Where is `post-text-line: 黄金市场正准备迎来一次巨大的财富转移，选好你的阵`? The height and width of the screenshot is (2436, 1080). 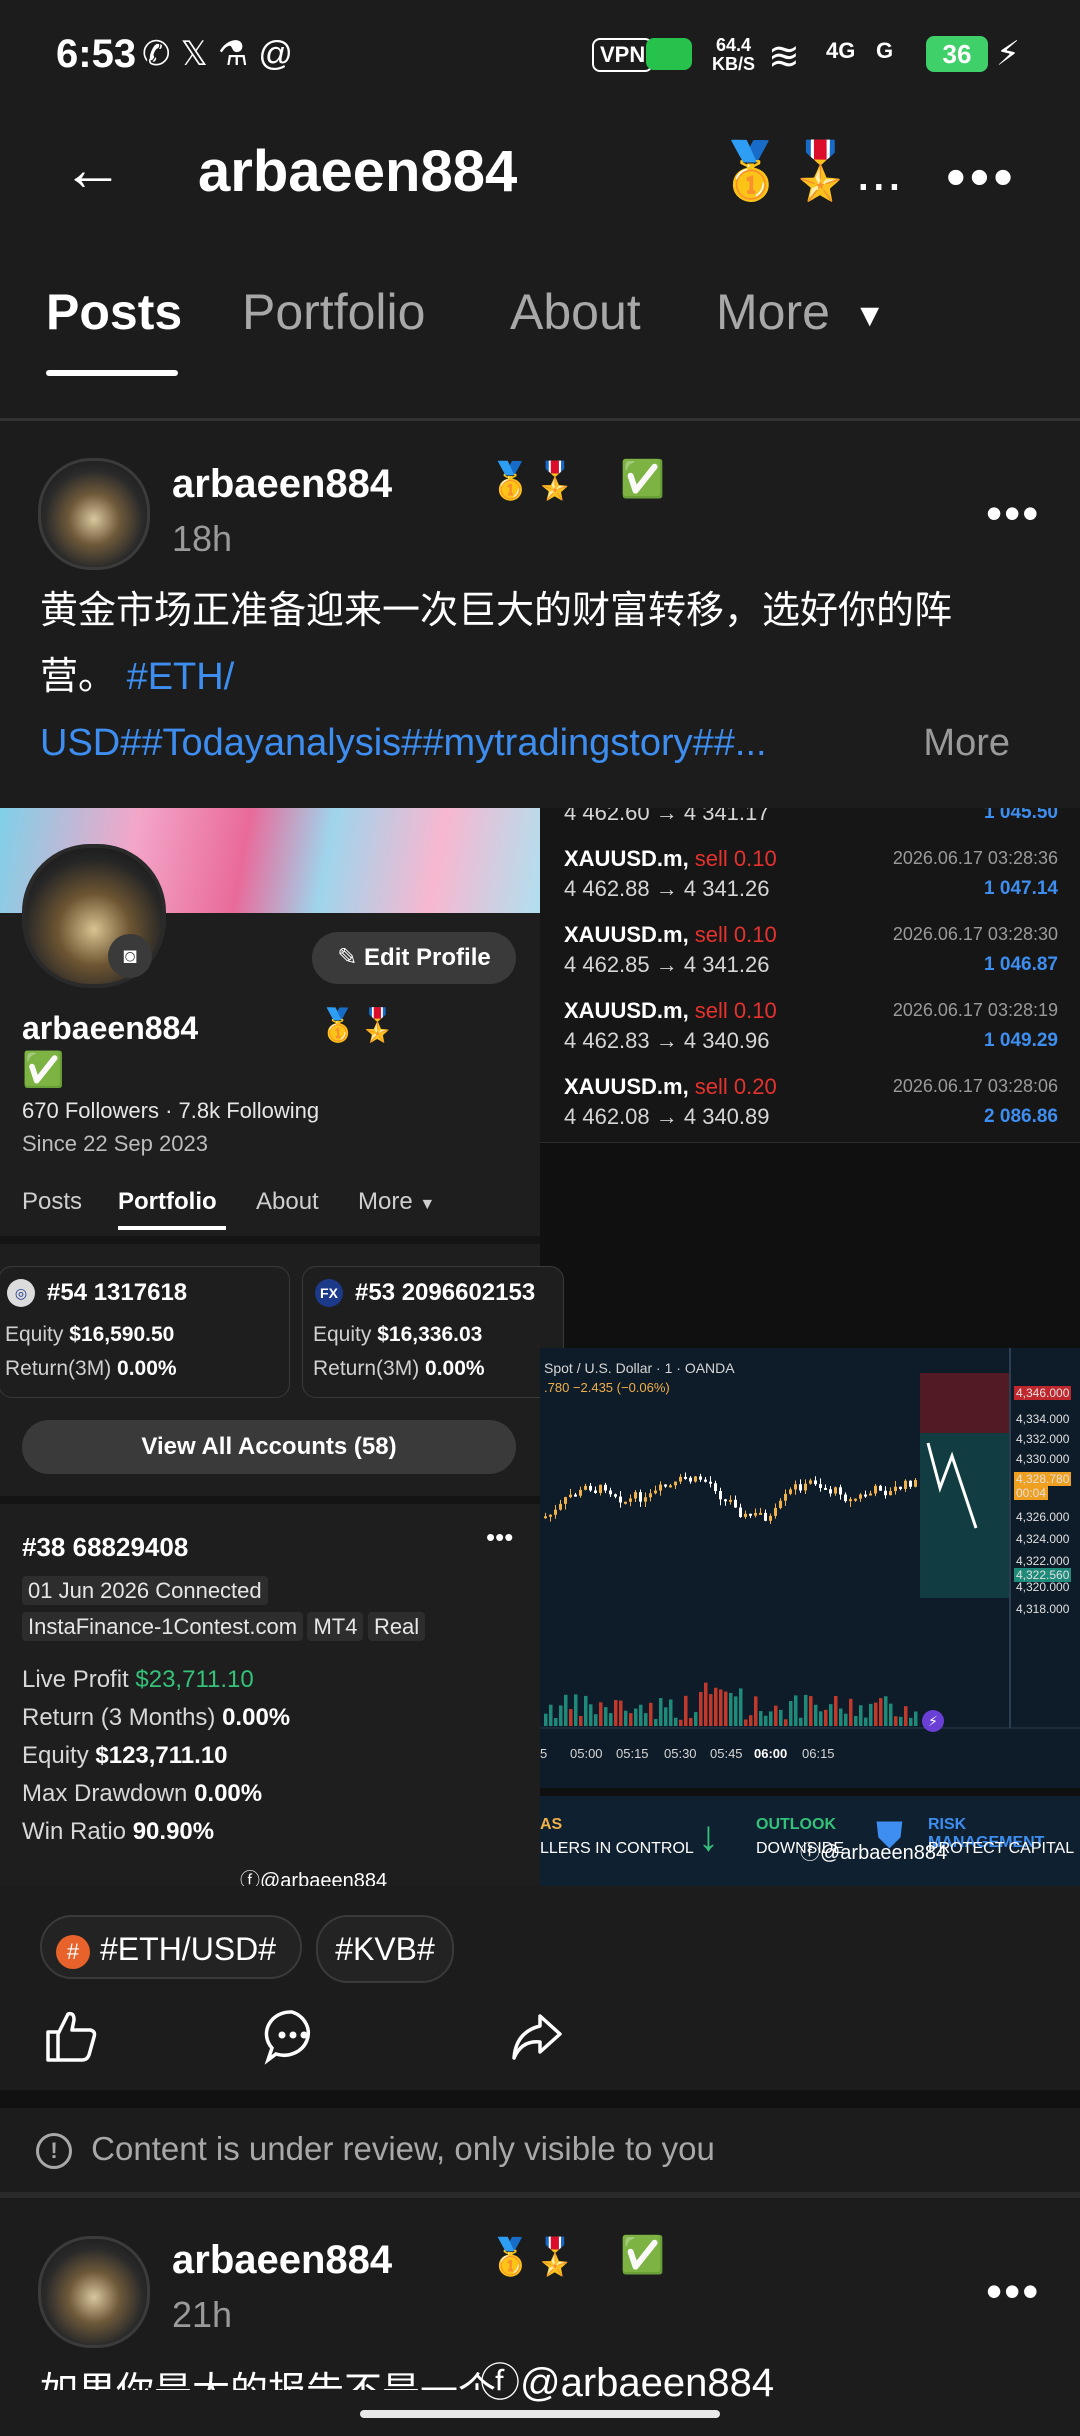 post-text-line: 黄金市场正准备迎来一次巨大的财富转移，选好你的阵 is located at coordinates (496, 611).